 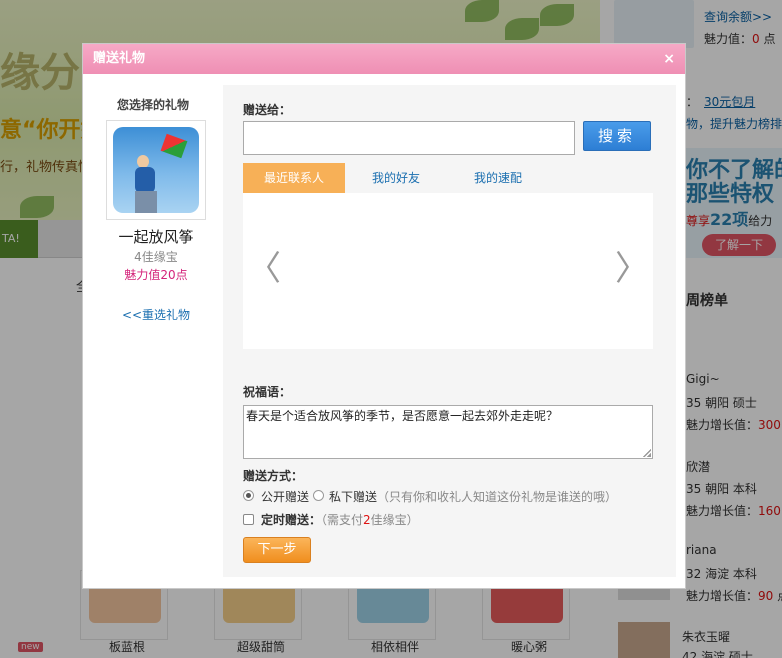 I want to click on blessing-textarea: 春天是个适合放风筝的季节，是否愿意一起去郊外走走呢？, so click(x=448, y=432).